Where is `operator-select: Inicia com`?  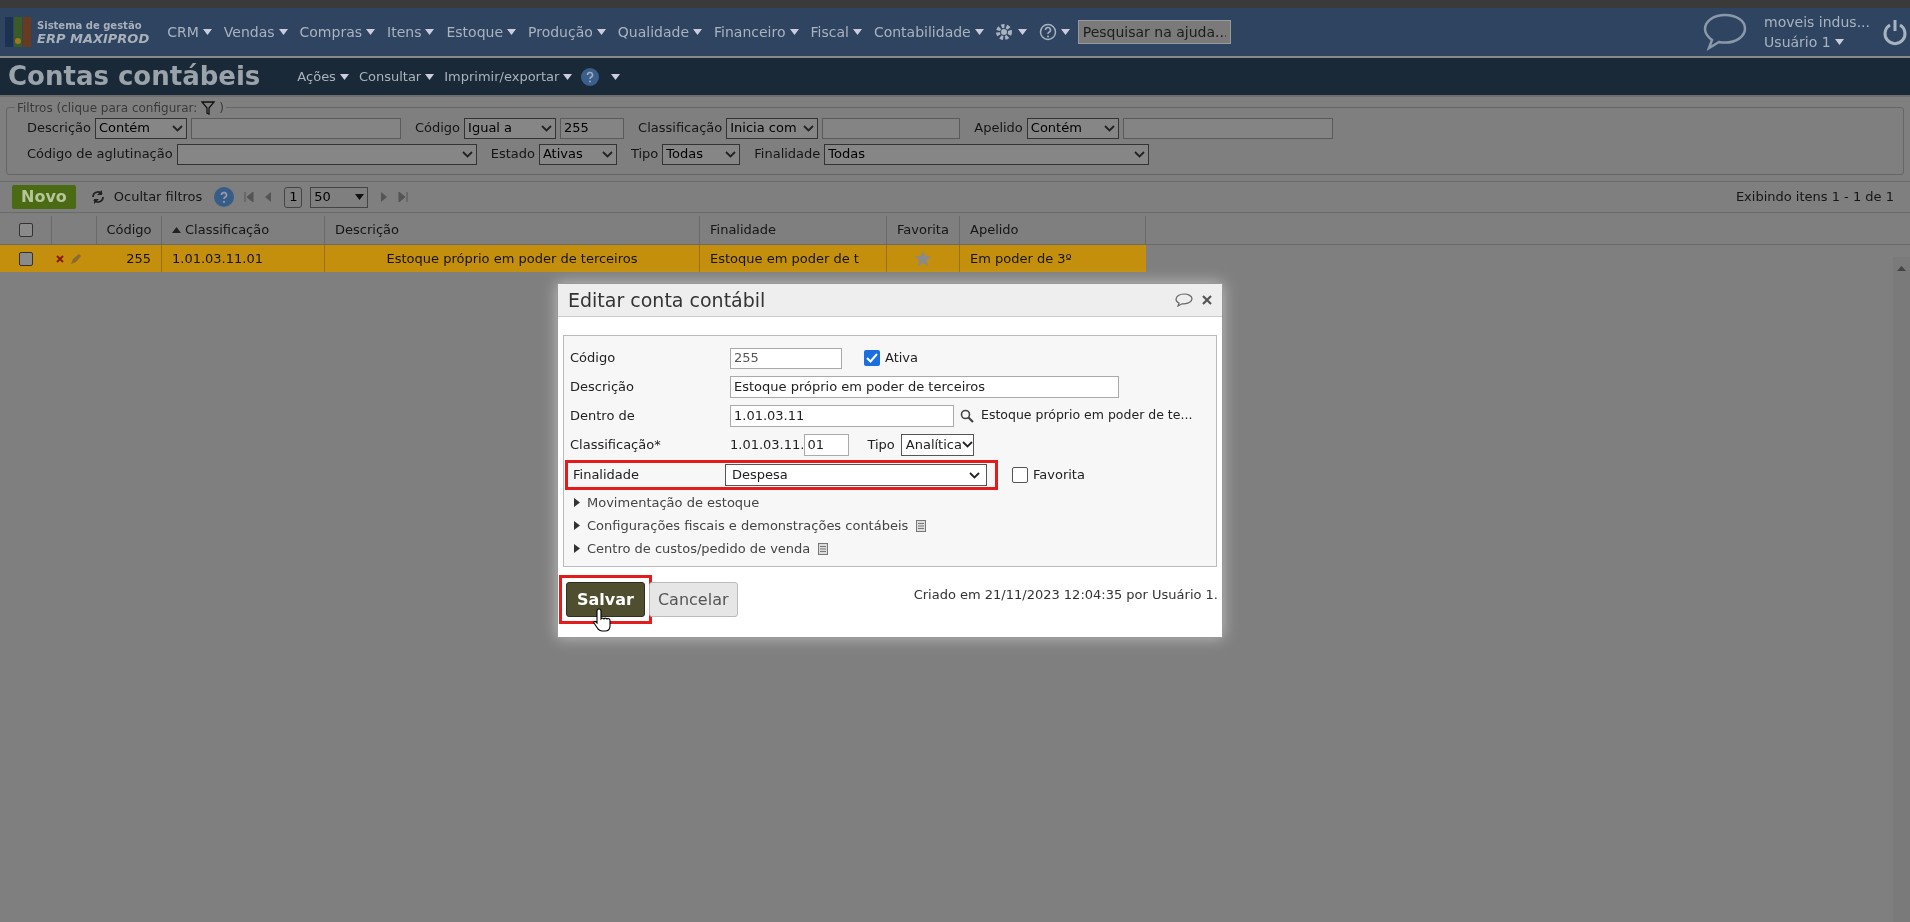
operator-select: Inicia com is located at coordinates (772, 128).